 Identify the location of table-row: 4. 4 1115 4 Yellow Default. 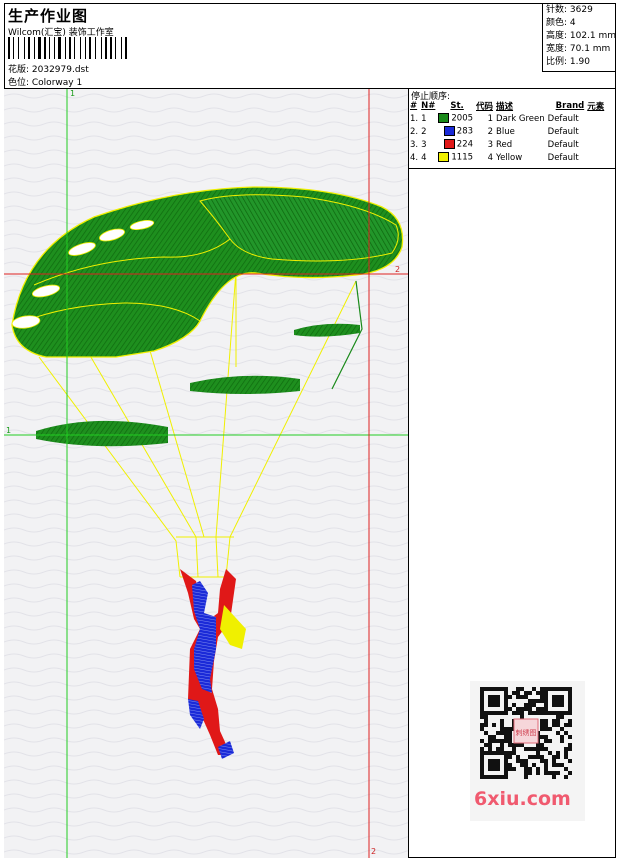
(494, 157).